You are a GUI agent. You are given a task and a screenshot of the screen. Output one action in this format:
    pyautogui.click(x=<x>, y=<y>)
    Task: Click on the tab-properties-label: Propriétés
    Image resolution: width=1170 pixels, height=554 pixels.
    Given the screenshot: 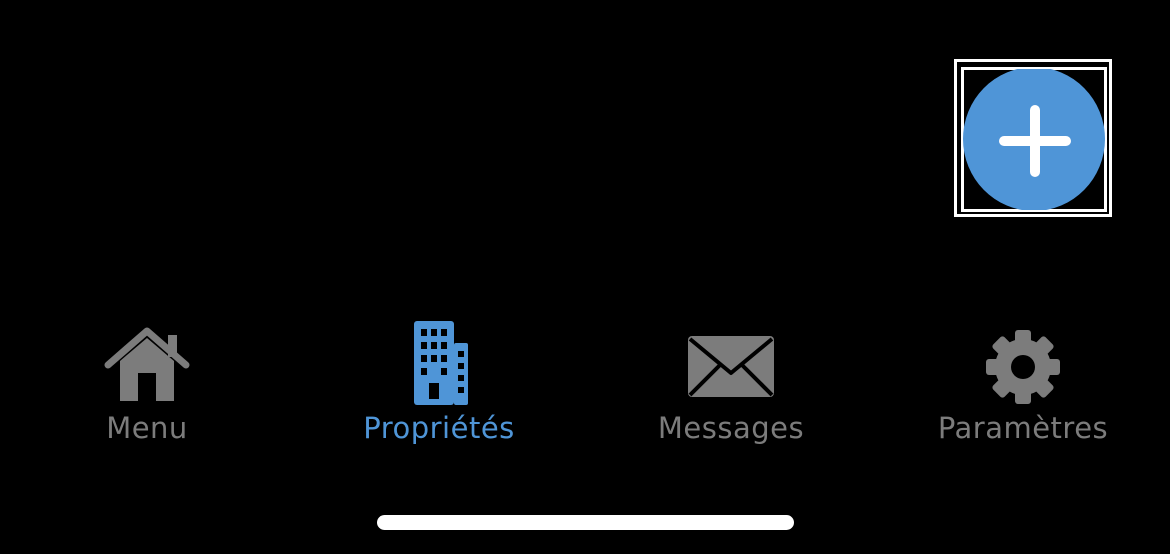 What is the action you would take?
    pyautogui.click(x=439, y=428)
    